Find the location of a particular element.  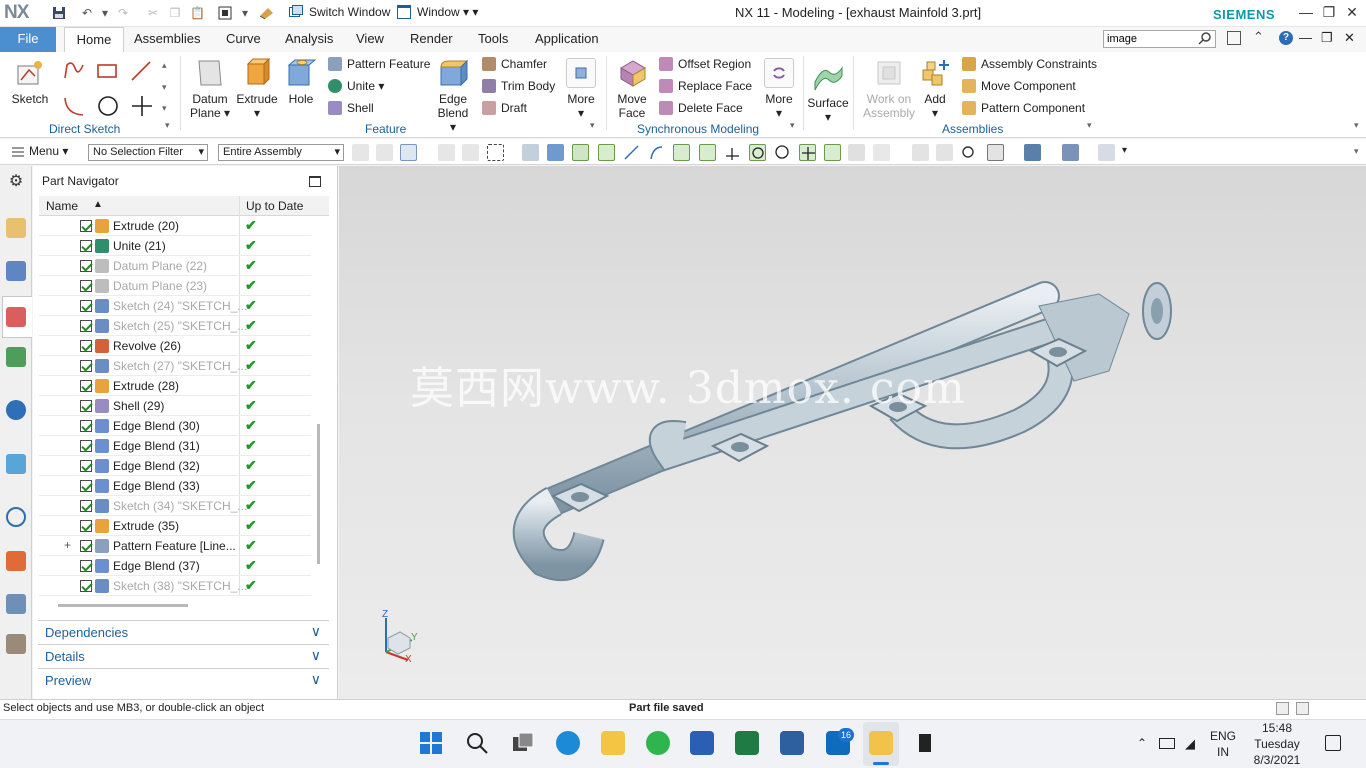

edge-blend-button: Edge Blend ▾ is located at coordinates (453, 96).